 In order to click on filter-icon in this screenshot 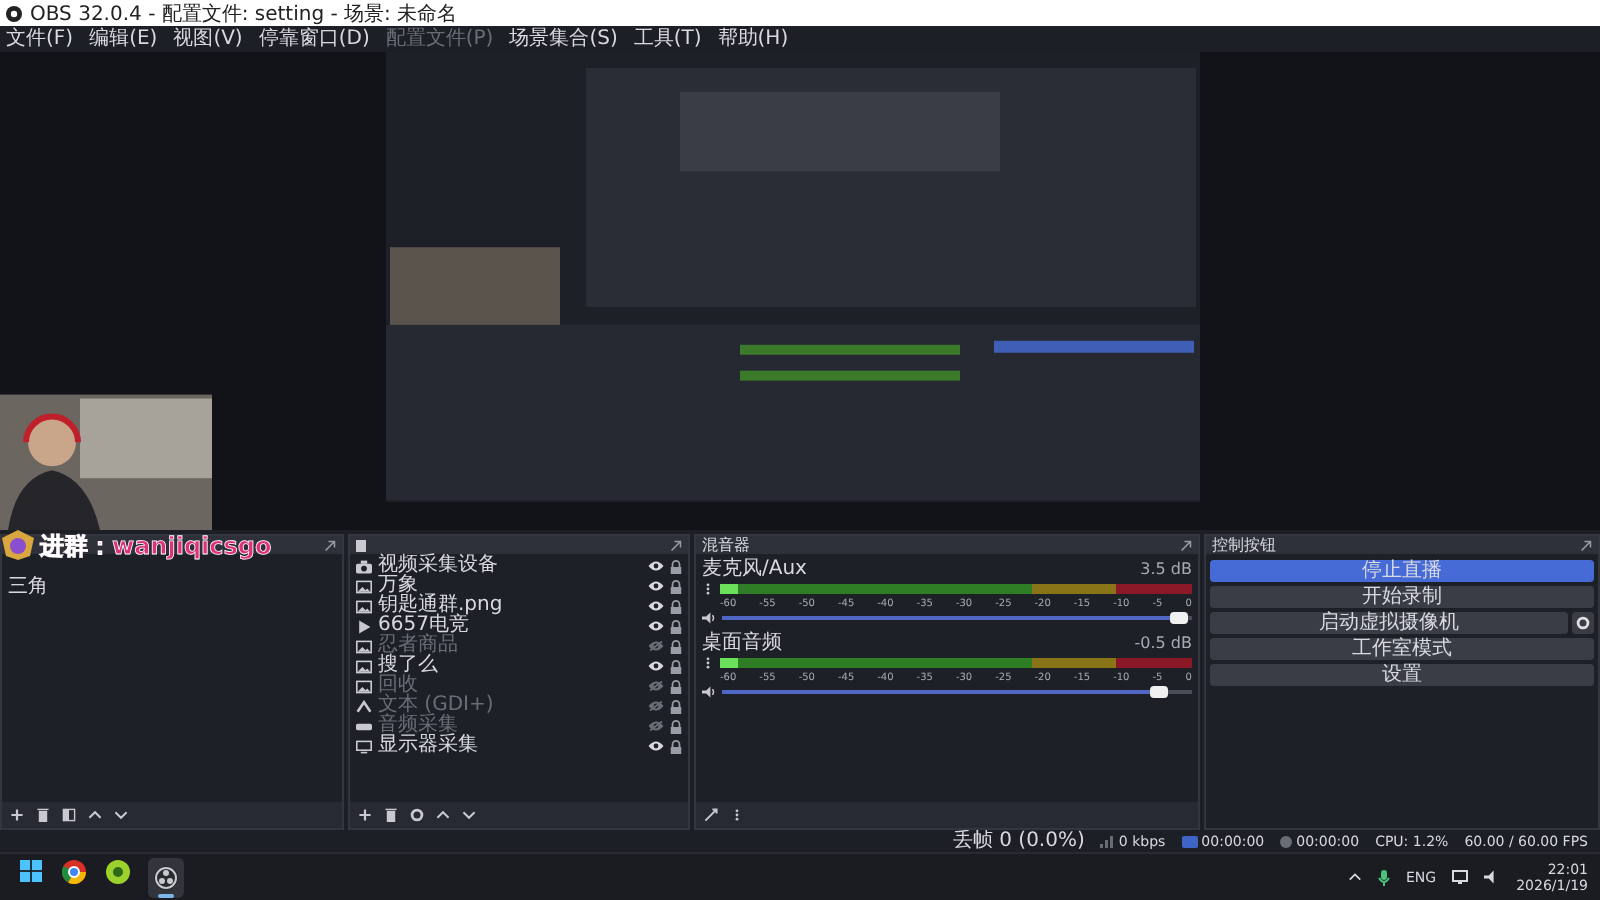, I will do `click(69, 815)`.